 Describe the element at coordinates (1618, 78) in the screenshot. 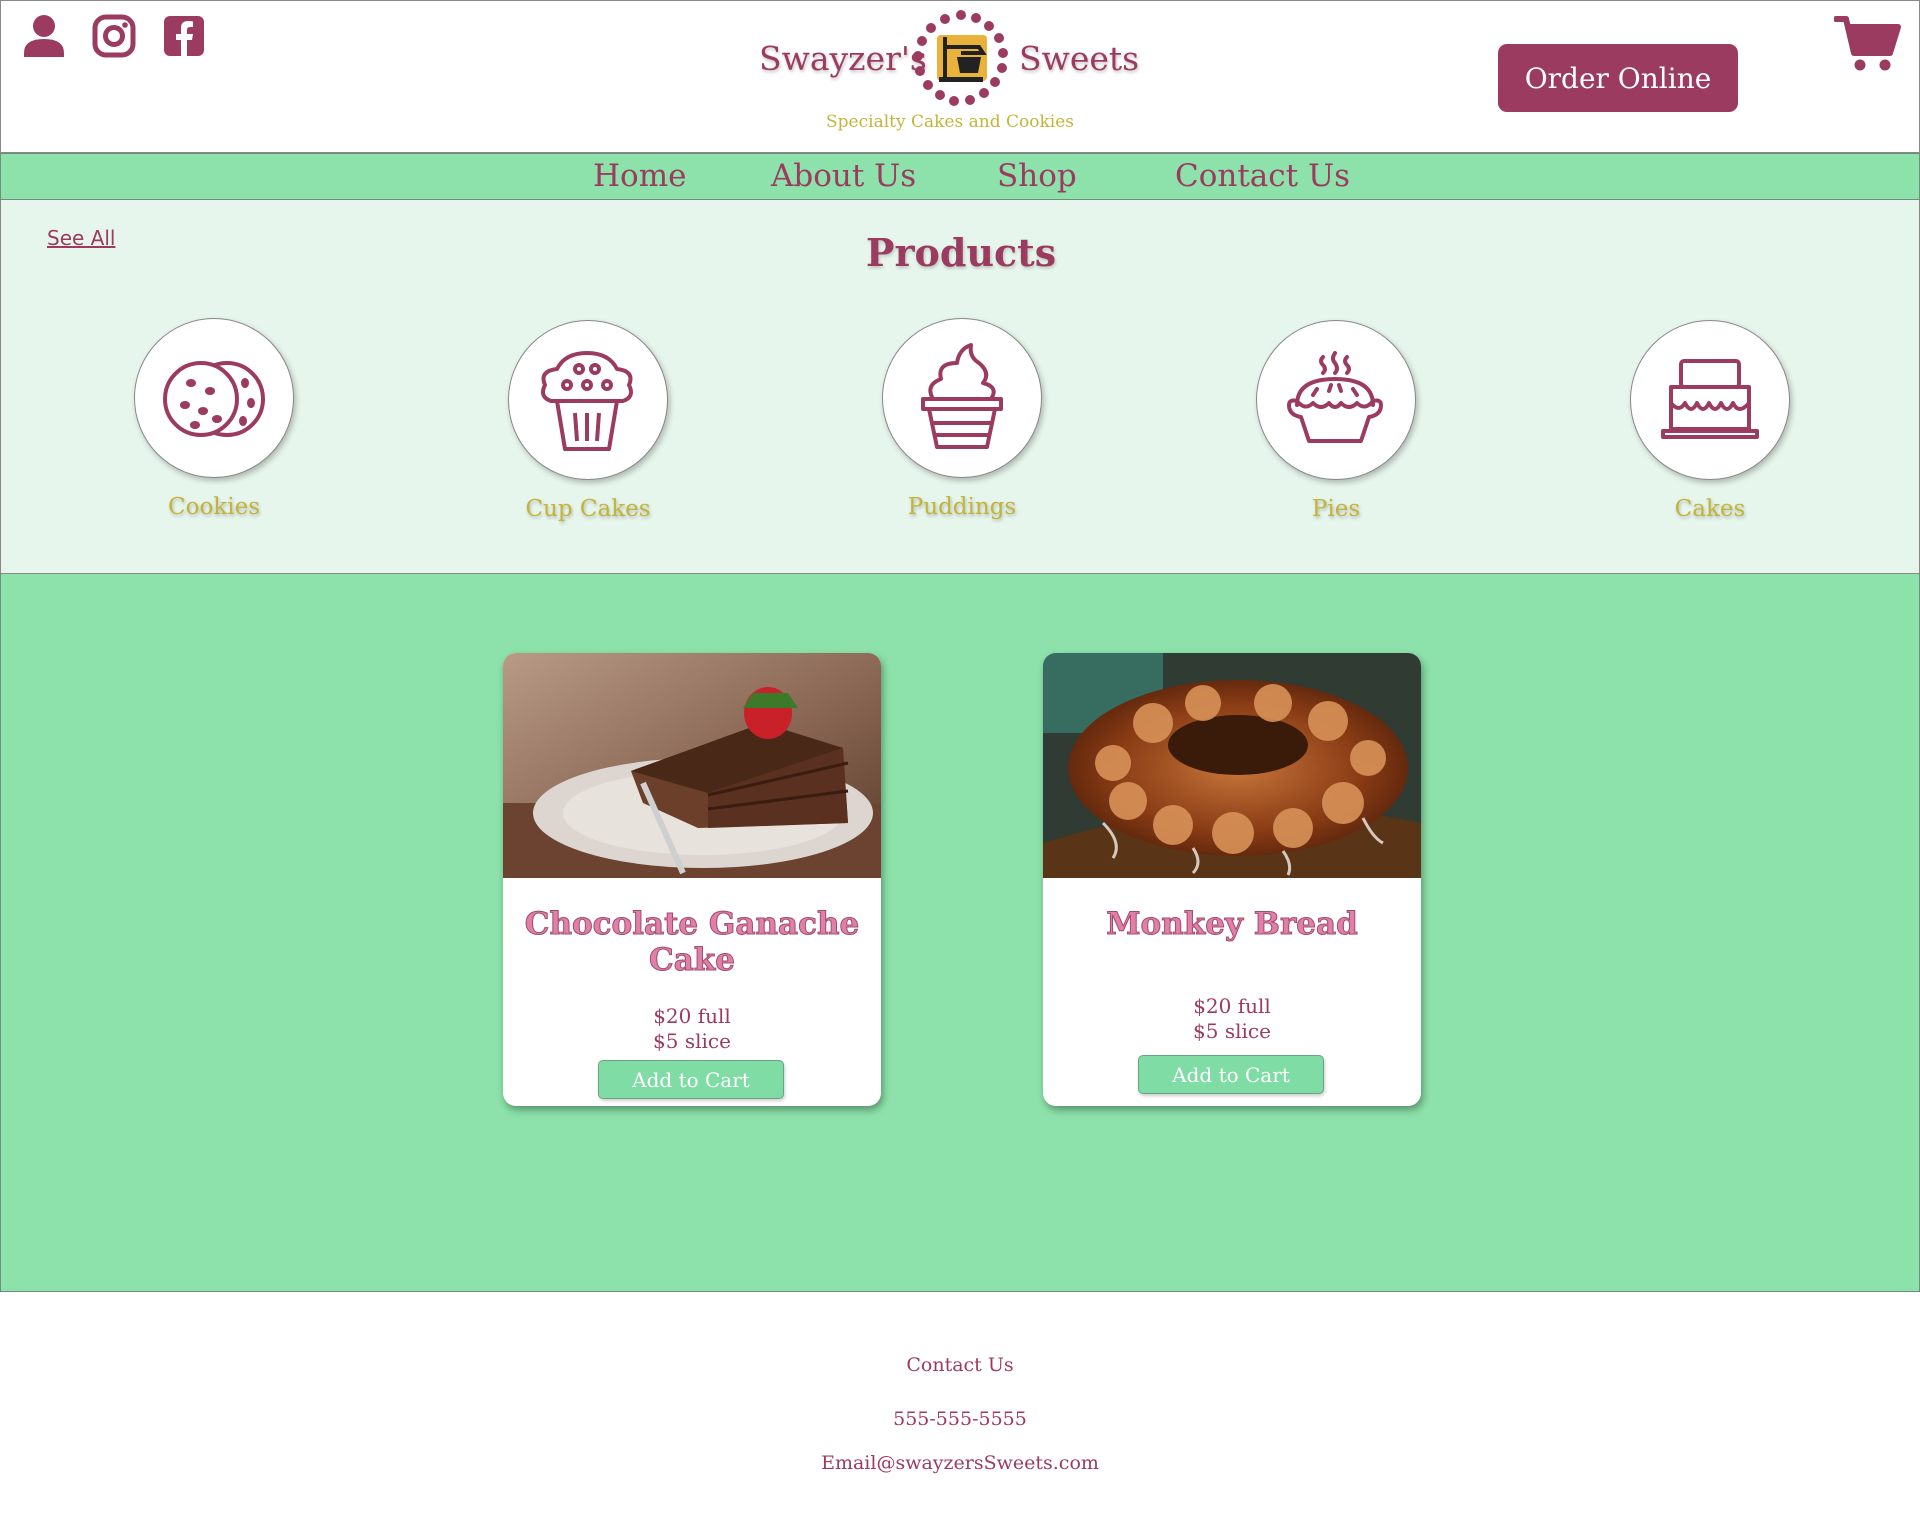

I see `order-online-button: Order Online` at that location.